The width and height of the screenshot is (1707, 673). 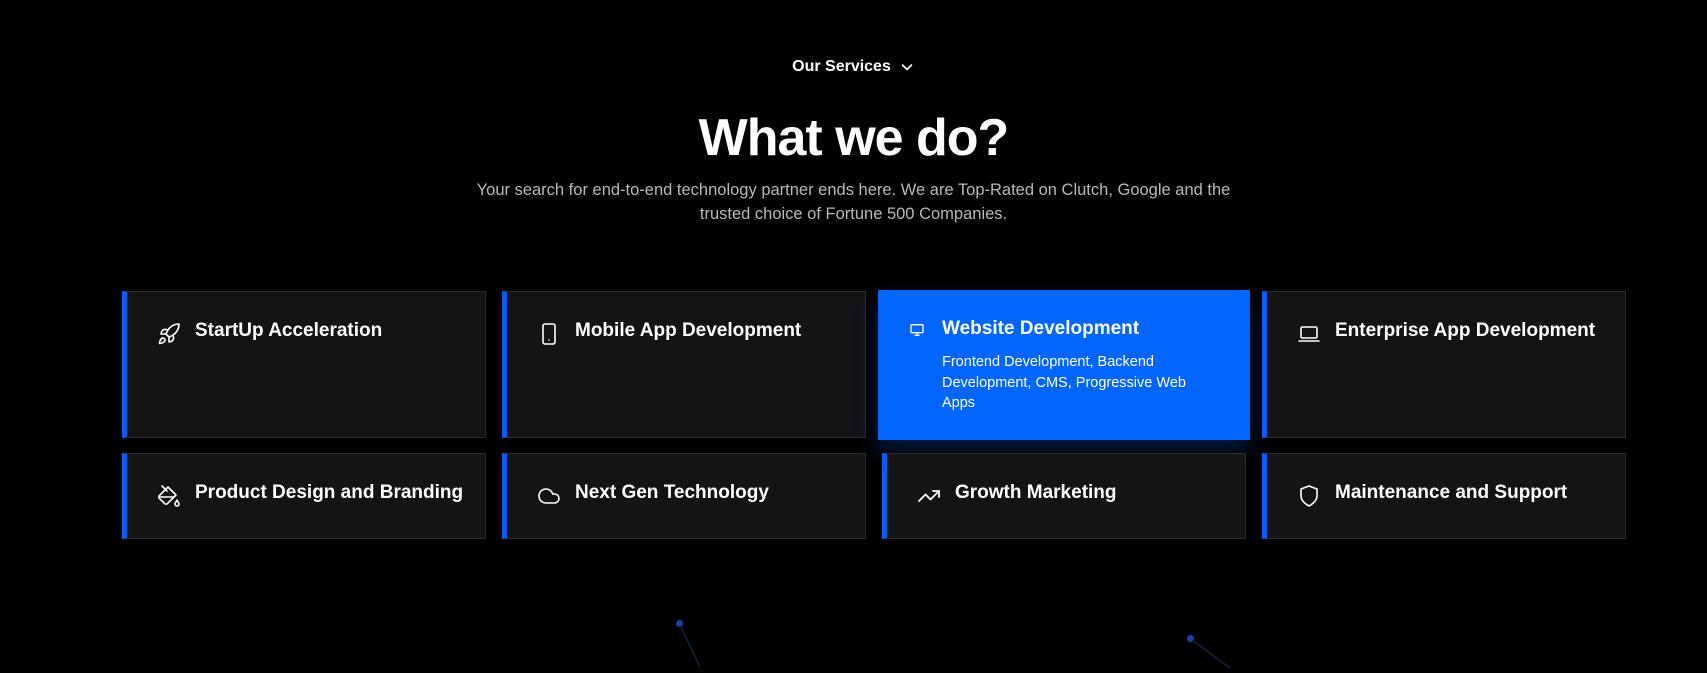 I want to click on section-eyebrow: Our Services, so click(x=853, y=67).